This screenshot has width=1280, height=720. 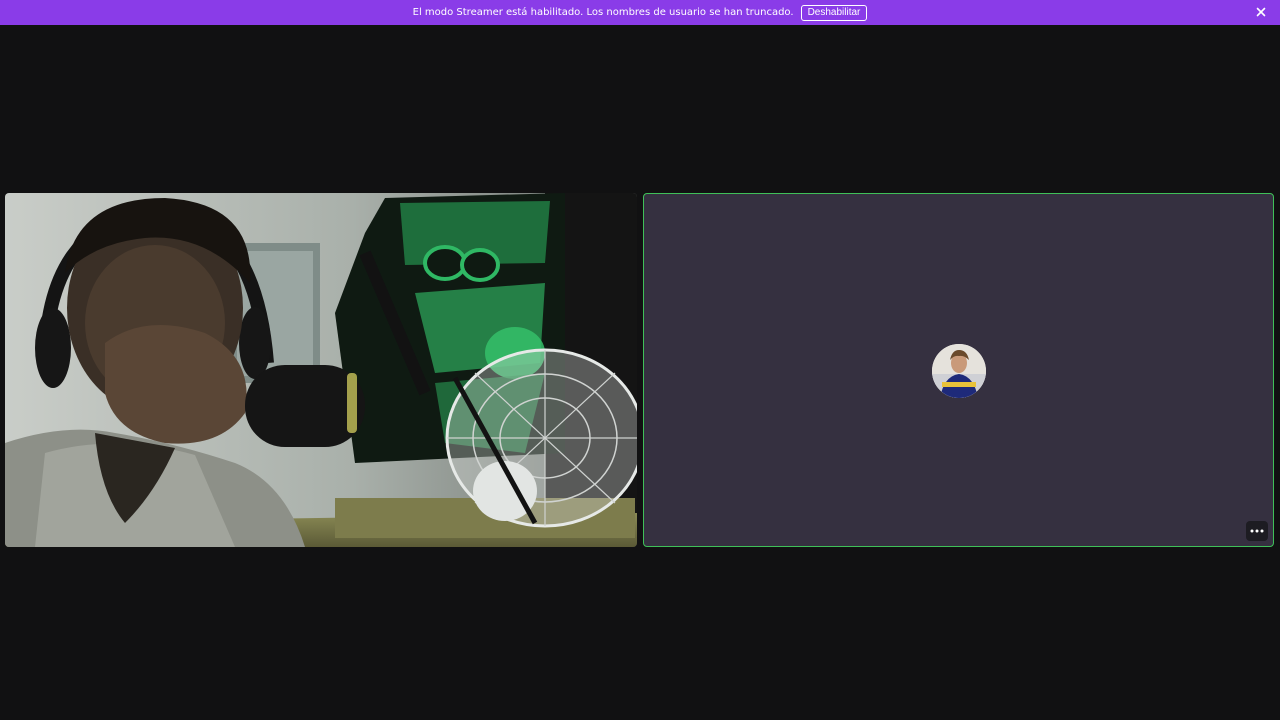 I want to click on more-options-button, so click(x=1257, y=531).